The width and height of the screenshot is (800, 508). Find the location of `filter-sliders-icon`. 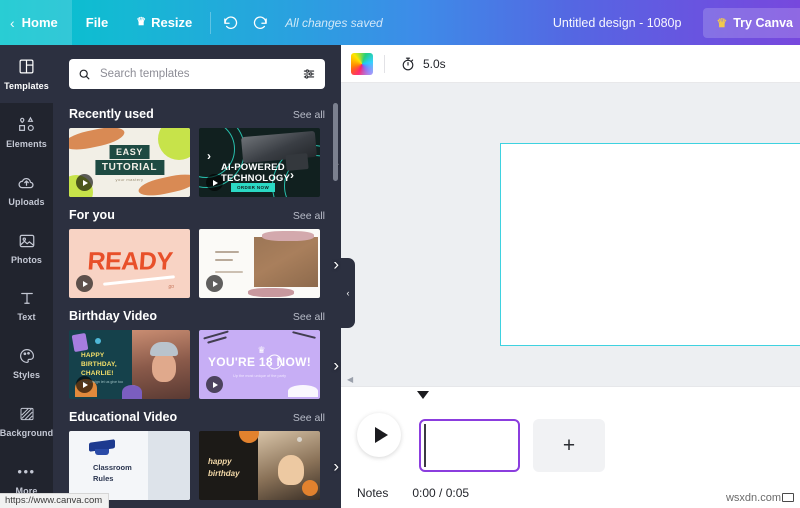

filter-sliders-icon is located at coordinates (309, 74).